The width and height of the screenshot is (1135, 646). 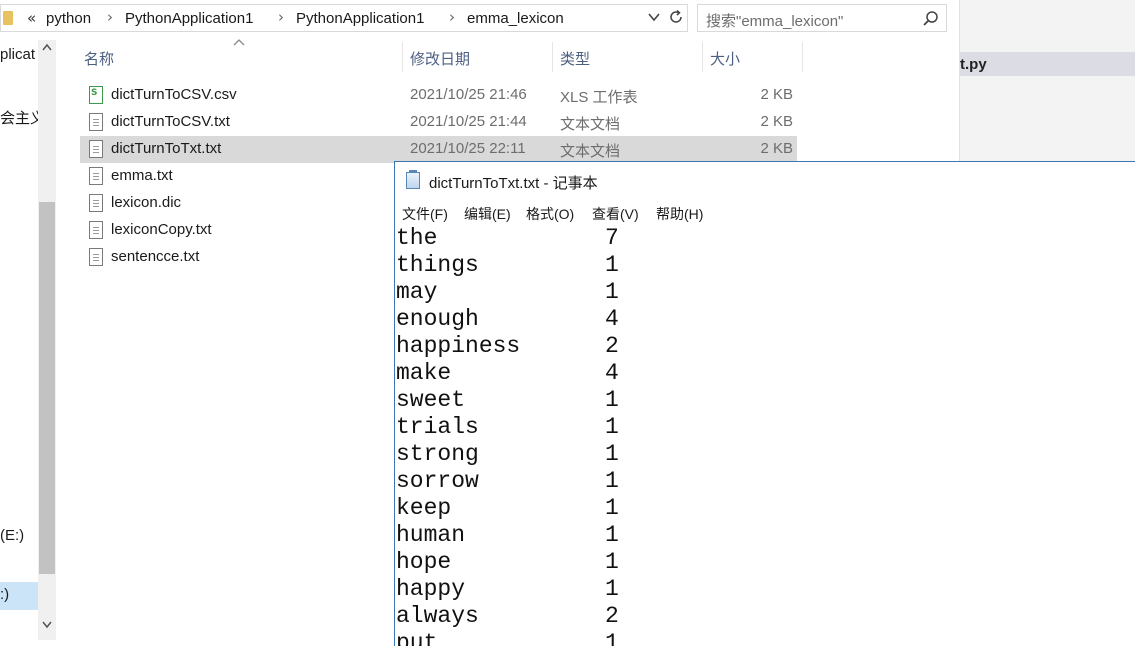 What do you see at coordinates (440, 58) in the screenshot?
I see `column-header-date: 修改日期` at bounding box center [440, 58].